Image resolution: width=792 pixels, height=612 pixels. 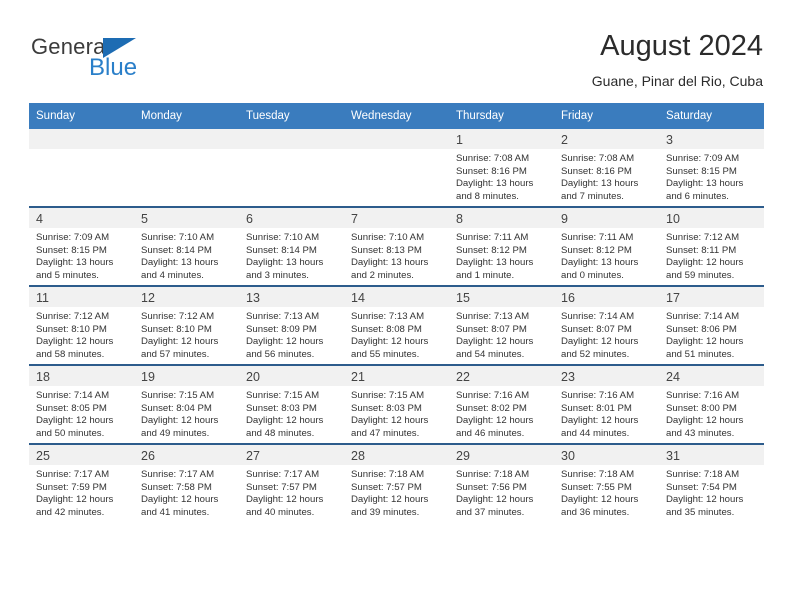 I want to click on day-number: 7, so click(x=354, y=219).